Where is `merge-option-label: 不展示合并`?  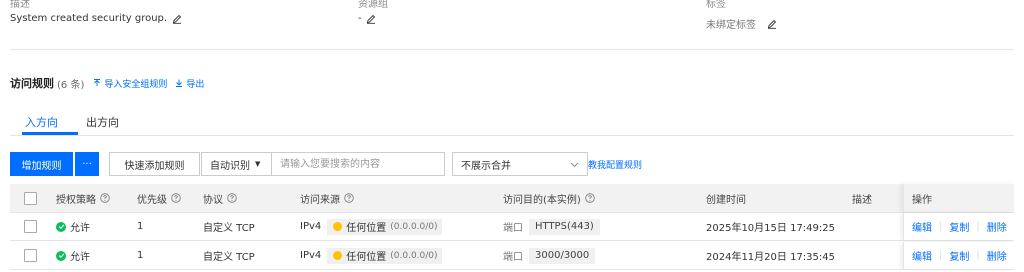
merge-option-label: 不展示合并 is located at coordinates (486, 166).